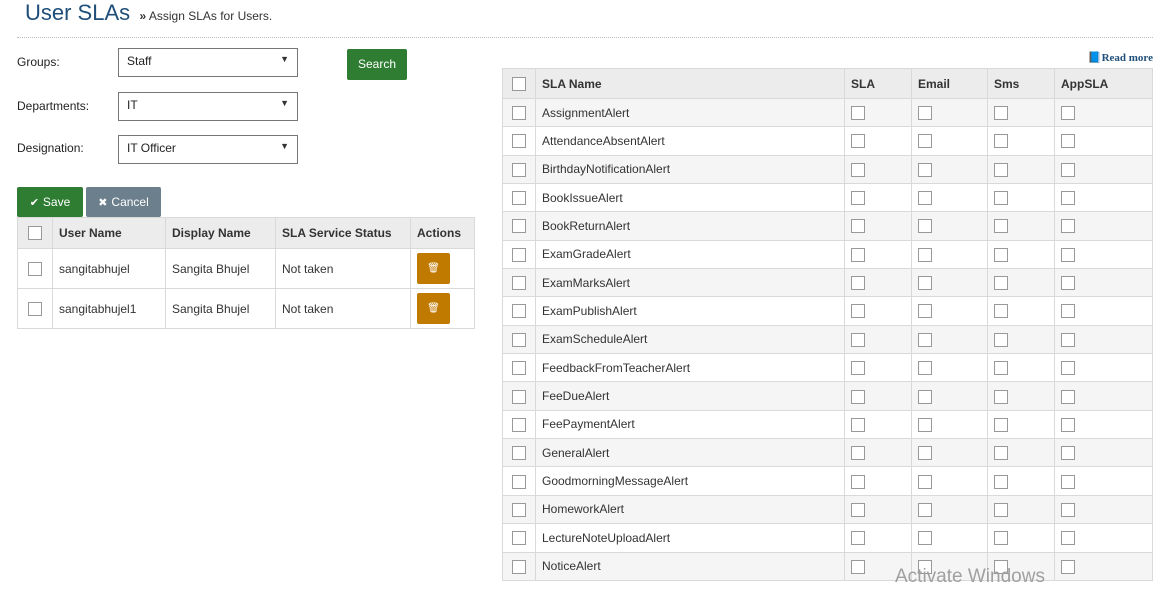  Describe the element at coordinates (208, 149) in the screenshot. I see `designation-select: IT Officer ▼` at that location.